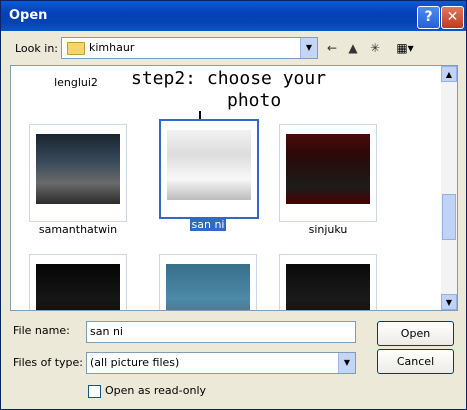 The width and height of the screenshot is (467, 410). What do you see at coordinates (449, 74) in the screenshot?
I see `scroll-up-icon: ▲` at bounding box center [449, 74].